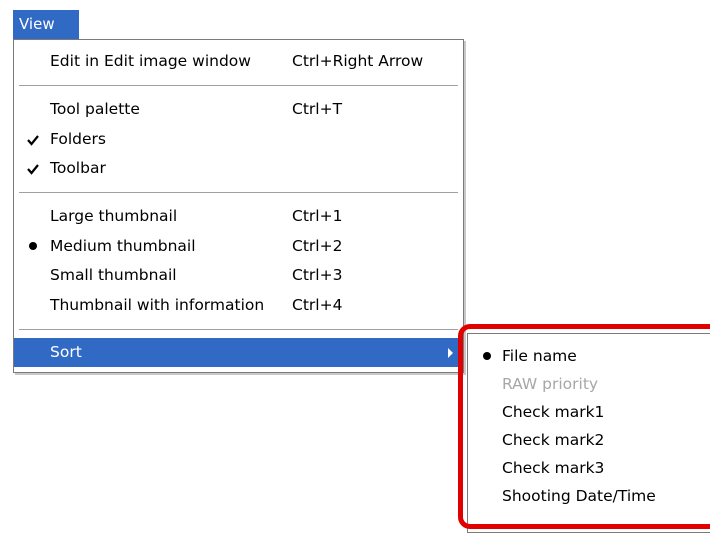 The image size is (710, 533). I want to click on menu-item-label: Folders, so click(78, 139).